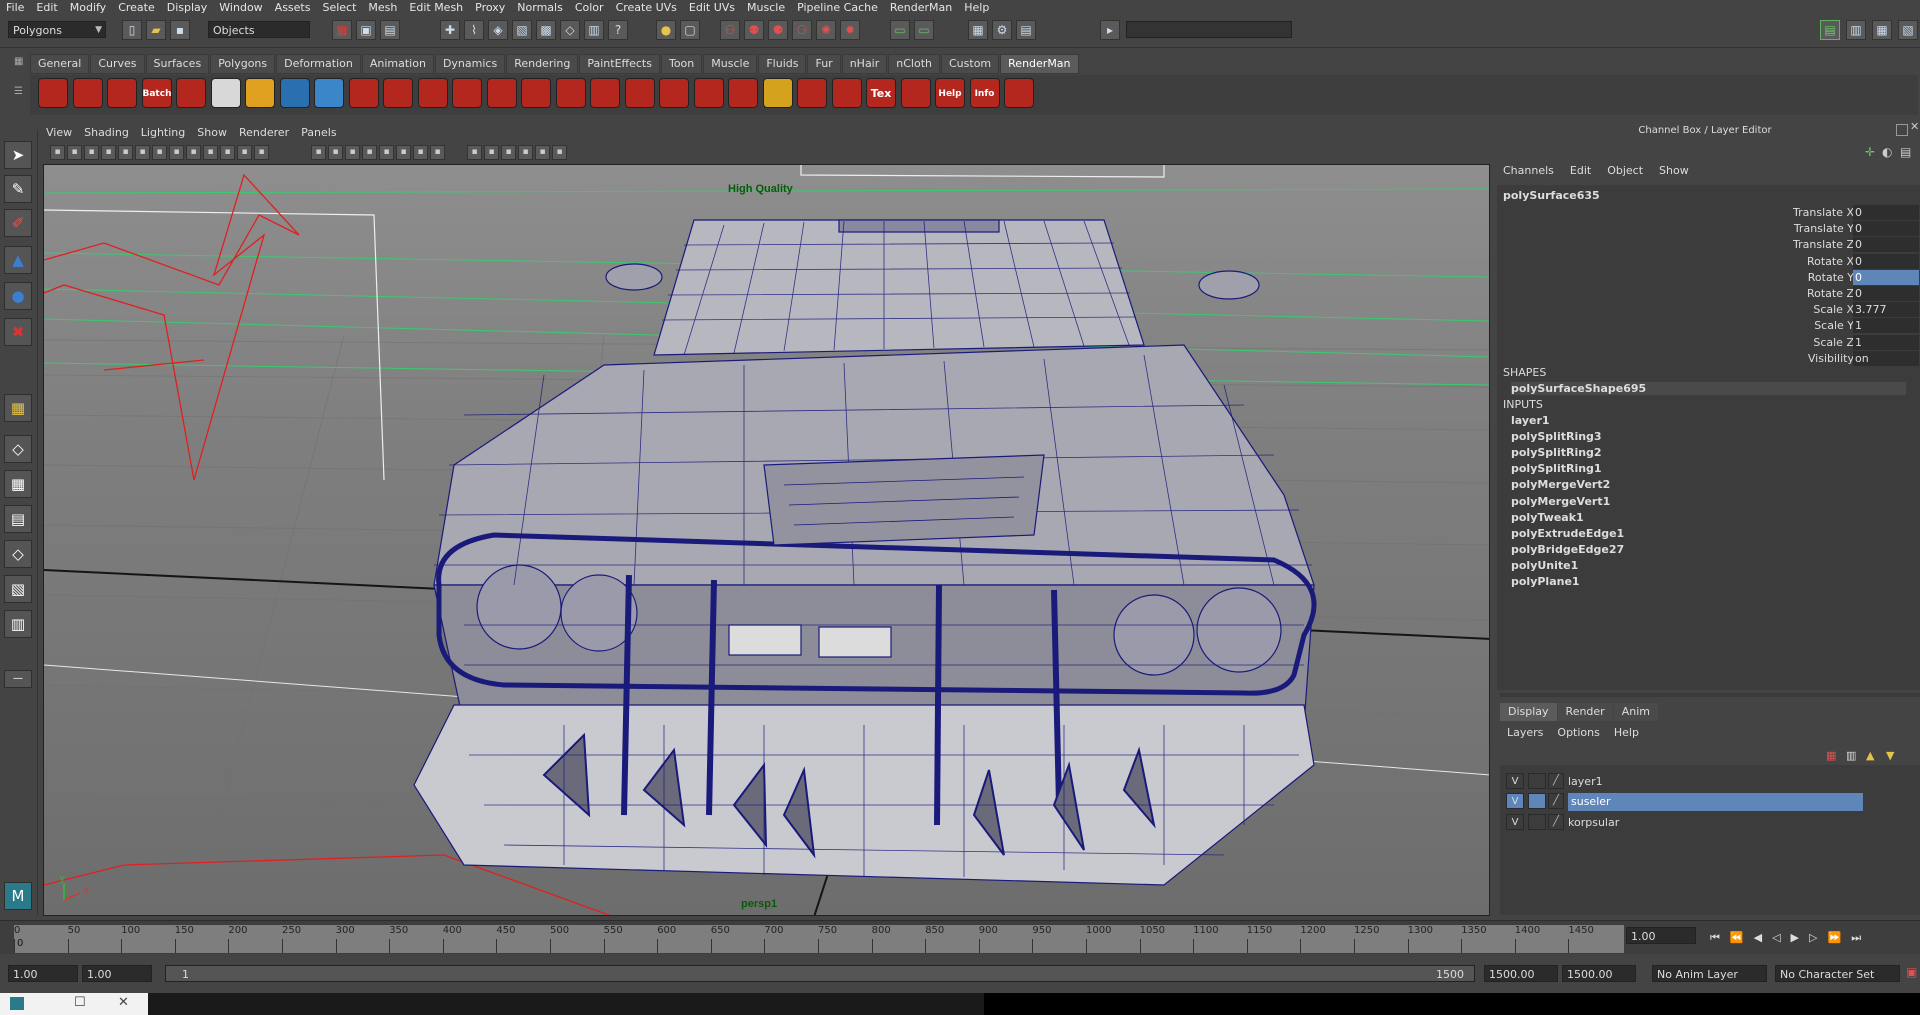 The height and width of the screenshot is (1015, 1920). I want to click on layer-up-icon: ▲, so click(1870, 755).